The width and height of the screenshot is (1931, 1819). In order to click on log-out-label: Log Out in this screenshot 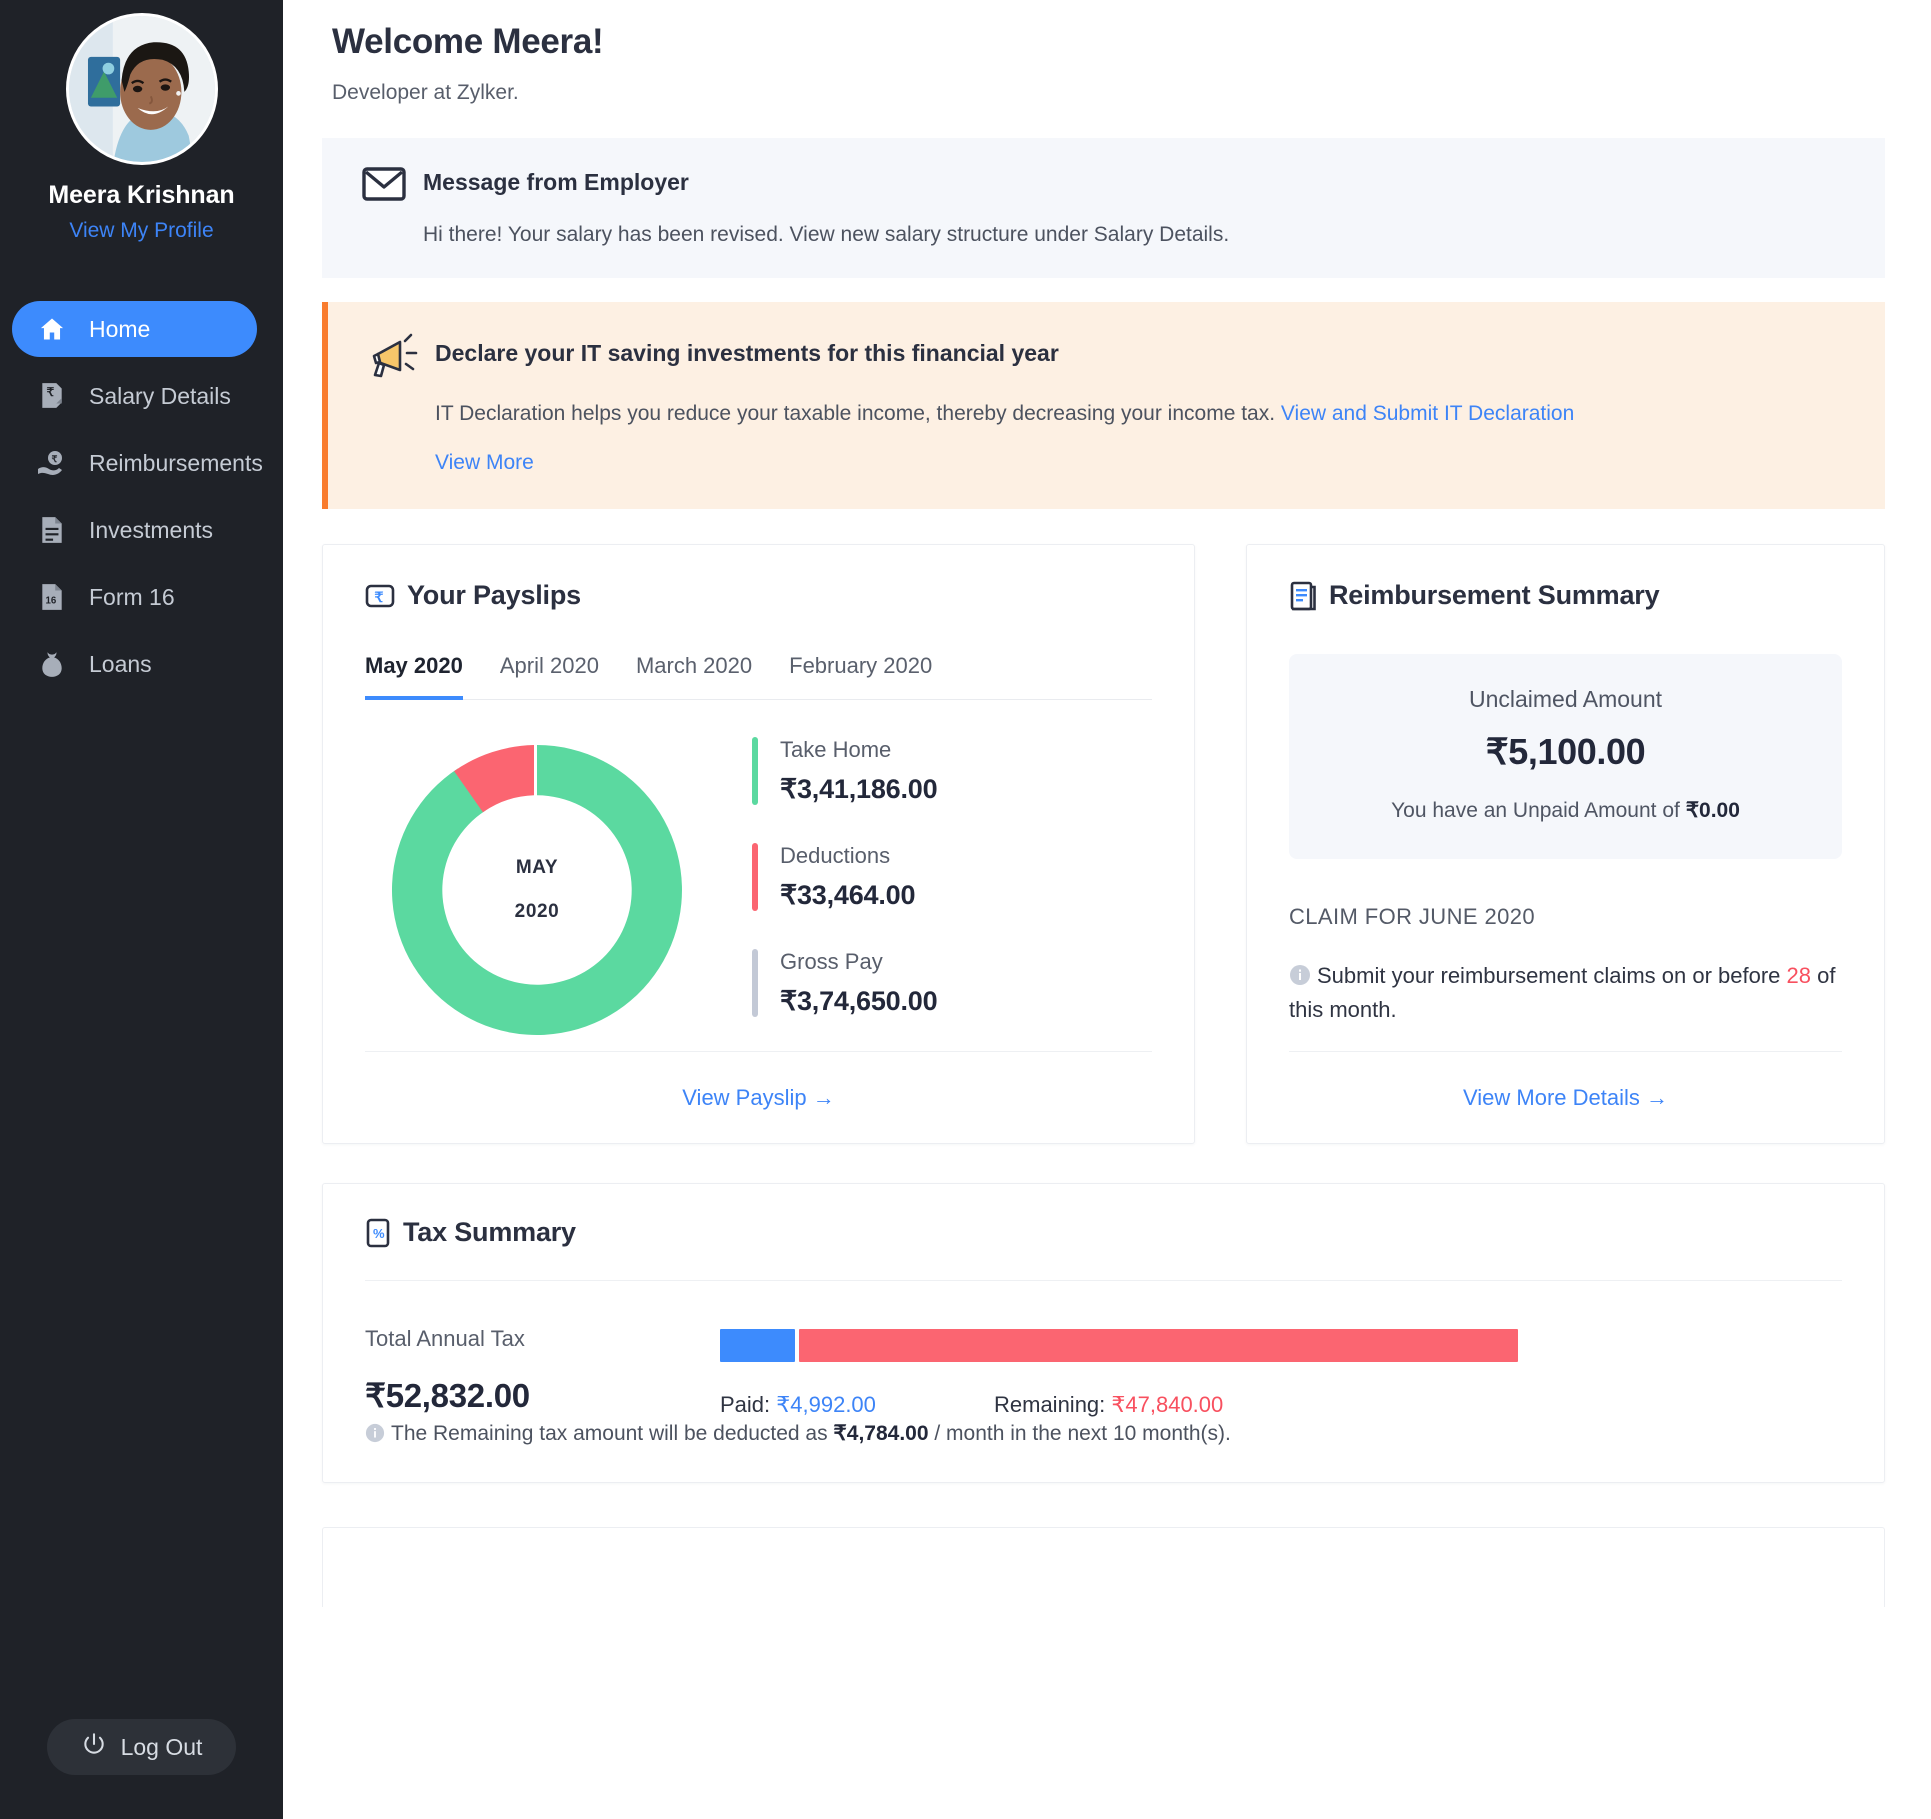, I will do `click(161, 1746)`.